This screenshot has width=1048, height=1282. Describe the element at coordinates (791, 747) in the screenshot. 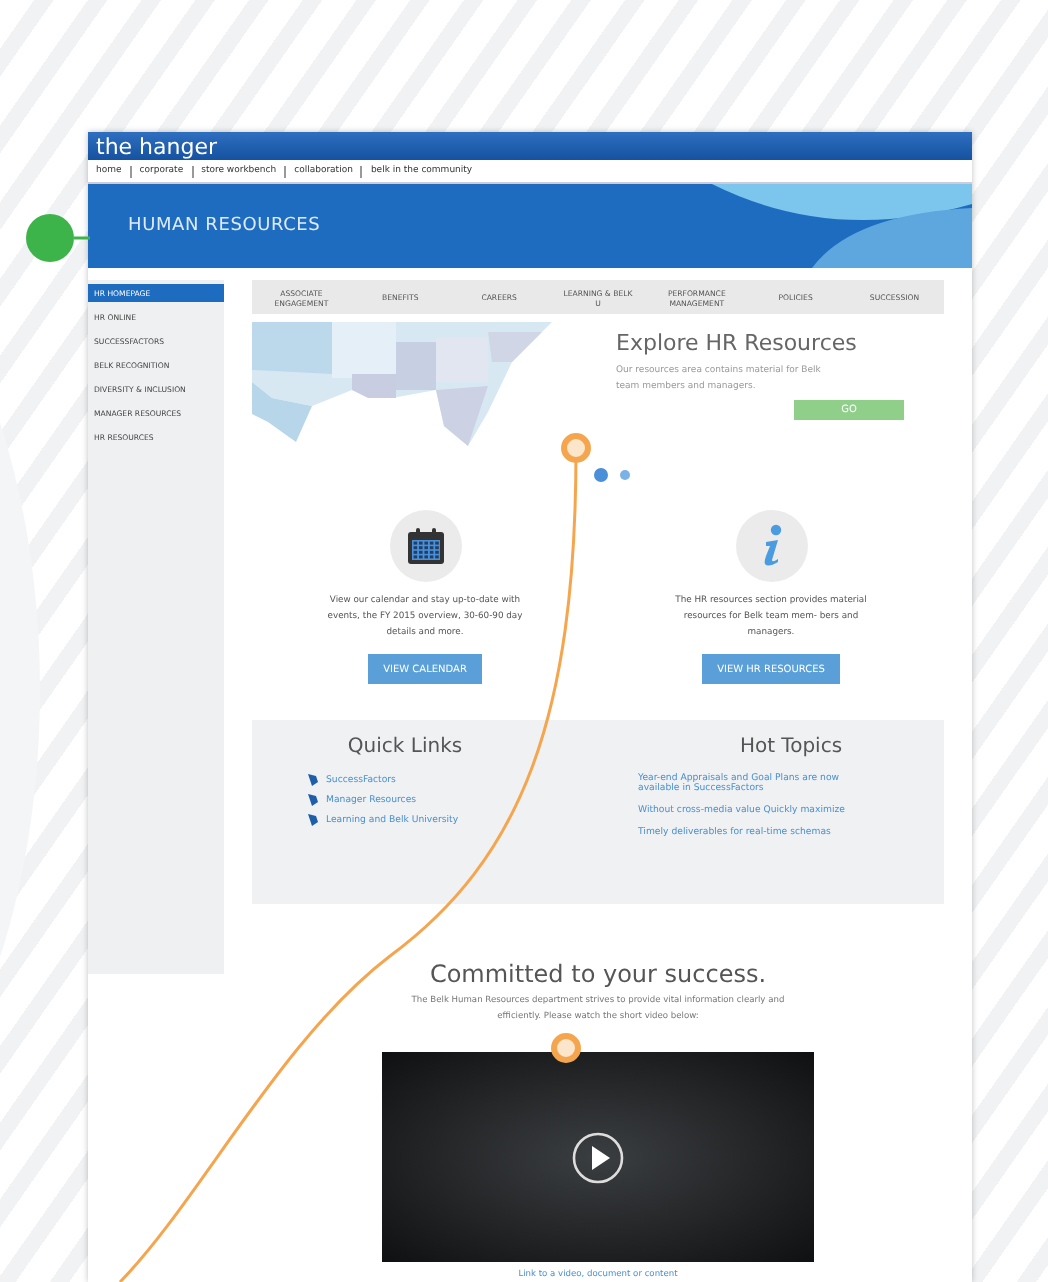

I see `panel-title: Hot Topics` at that location.